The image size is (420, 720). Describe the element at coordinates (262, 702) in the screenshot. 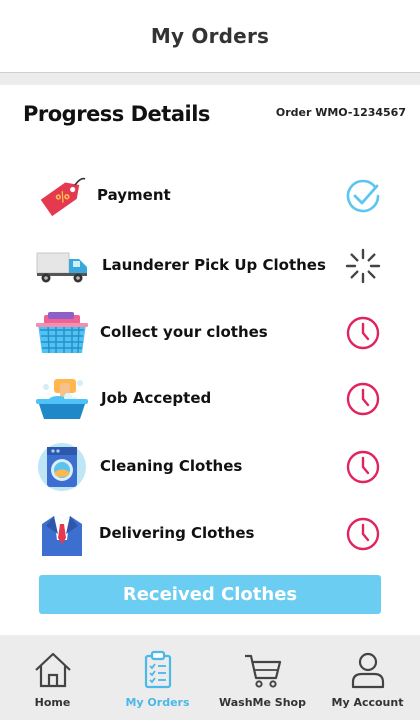

I see `nav-label: WashMe Shop` at that location.